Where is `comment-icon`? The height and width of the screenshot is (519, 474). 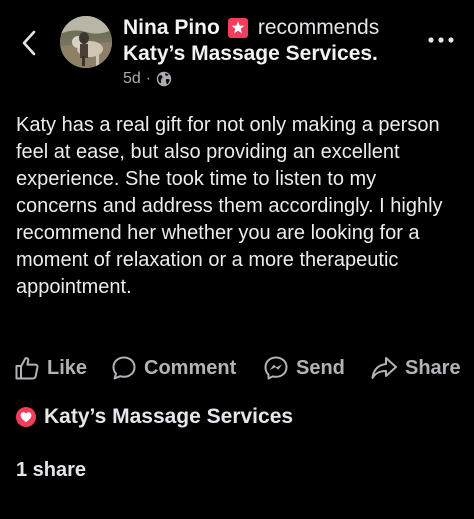 comment-icon is located at coordinates (124, 368).